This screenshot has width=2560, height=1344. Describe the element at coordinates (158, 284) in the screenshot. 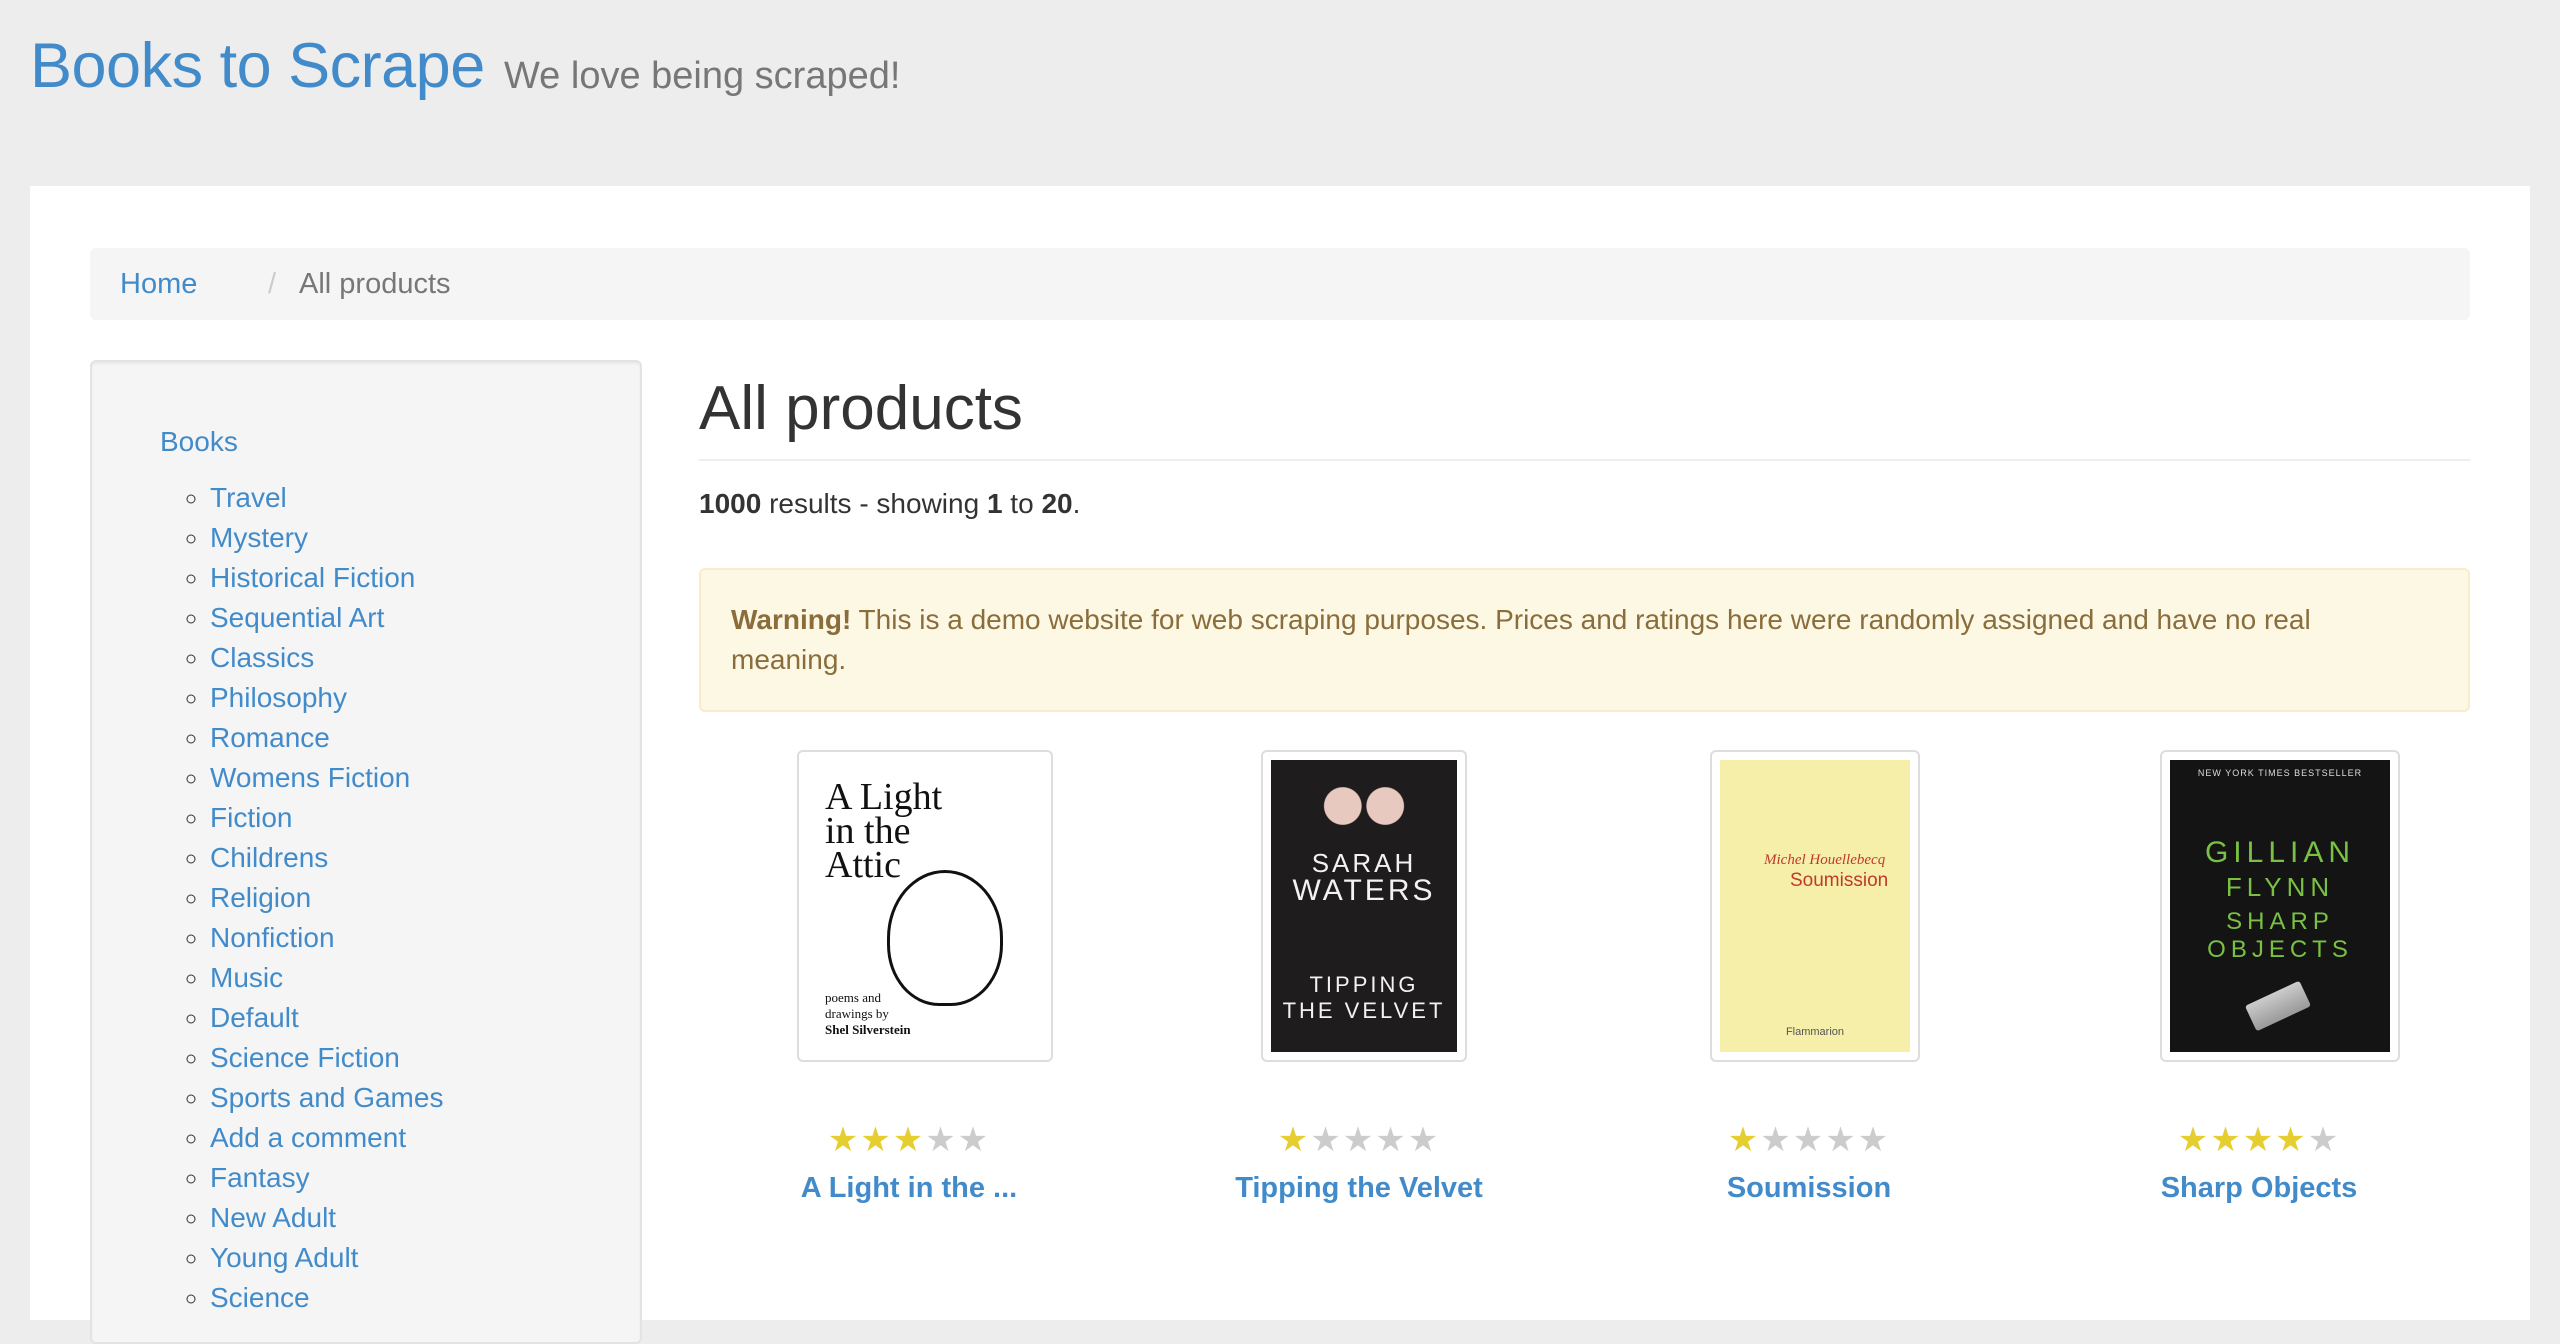

I see `breadcrumb-home-link: Home` at that location.